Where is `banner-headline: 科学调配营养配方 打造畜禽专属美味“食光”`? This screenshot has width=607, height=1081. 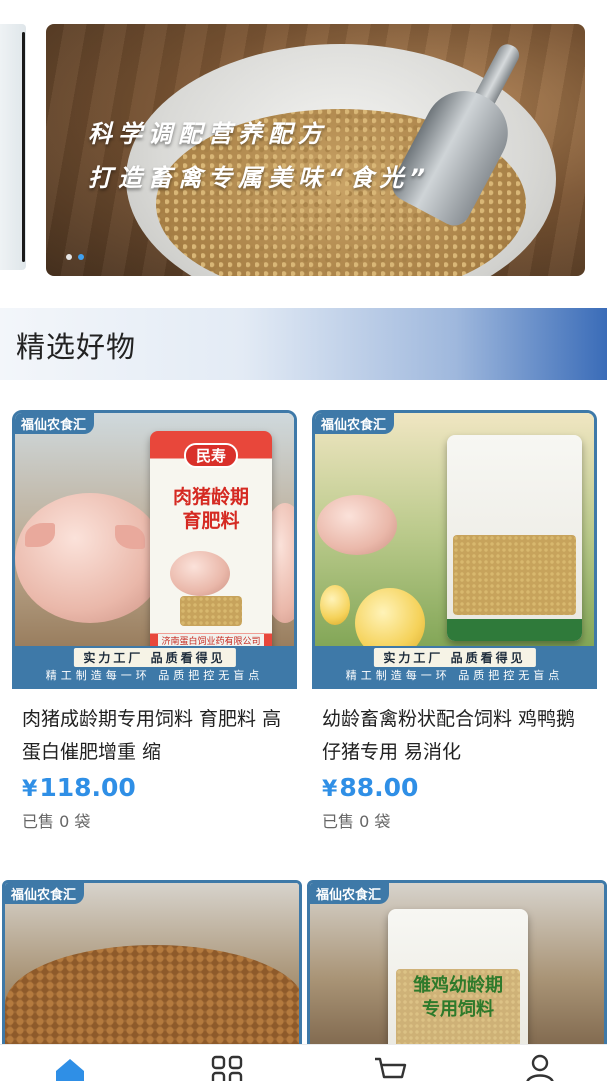 banner-headline: 科学调配营养配方 打造畜禽专属美味“食光” is located at coordinates (259, 156).